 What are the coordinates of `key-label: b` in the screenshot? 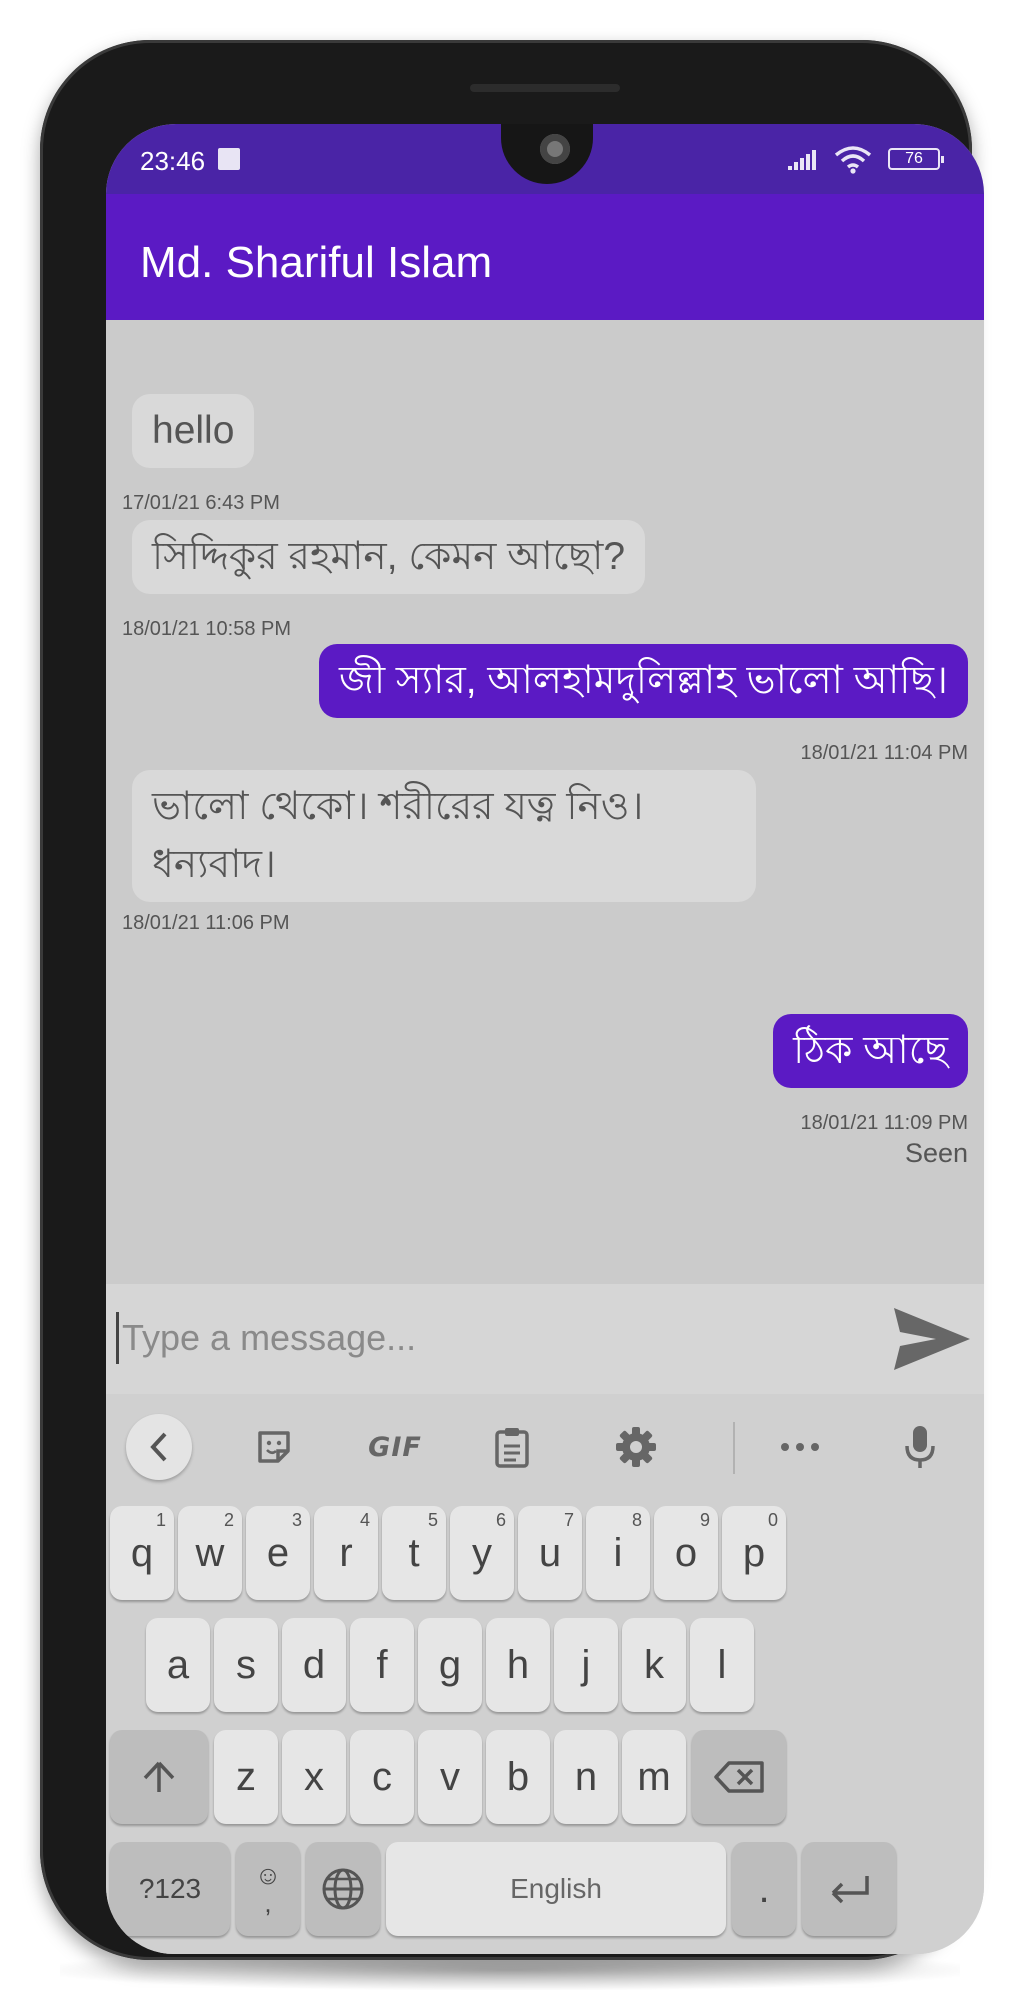 It's located at (518, 1776).